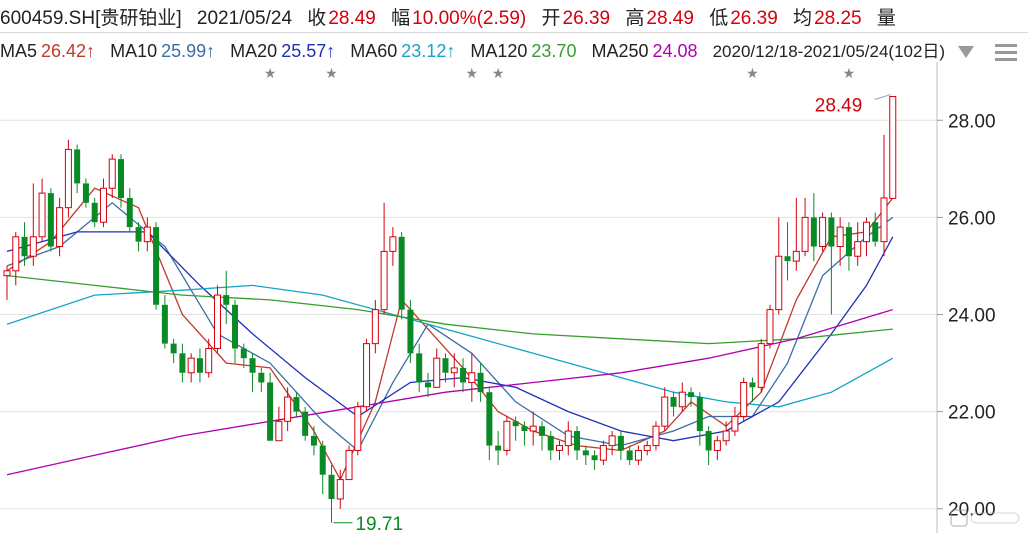 The width and height of the screenshot is (1028, 533). I want to click on high-value: 28.49, so click(670, 18).